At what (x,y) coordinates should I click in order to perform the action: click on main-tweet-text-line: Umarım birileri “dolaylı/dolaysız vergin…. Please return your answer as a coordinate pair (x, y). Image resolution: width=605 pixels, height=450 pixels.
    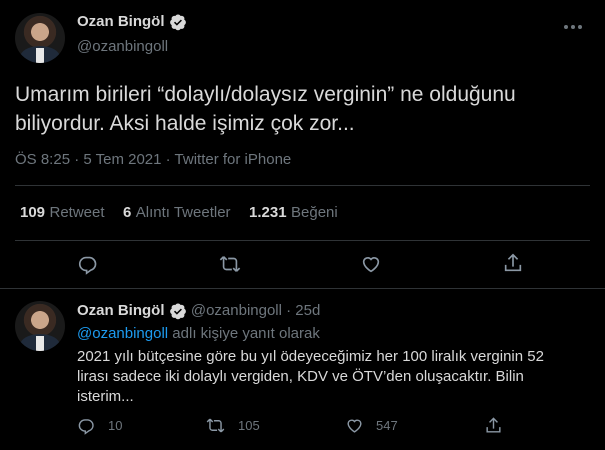
    Looking at the image, I should click on (265, 94).